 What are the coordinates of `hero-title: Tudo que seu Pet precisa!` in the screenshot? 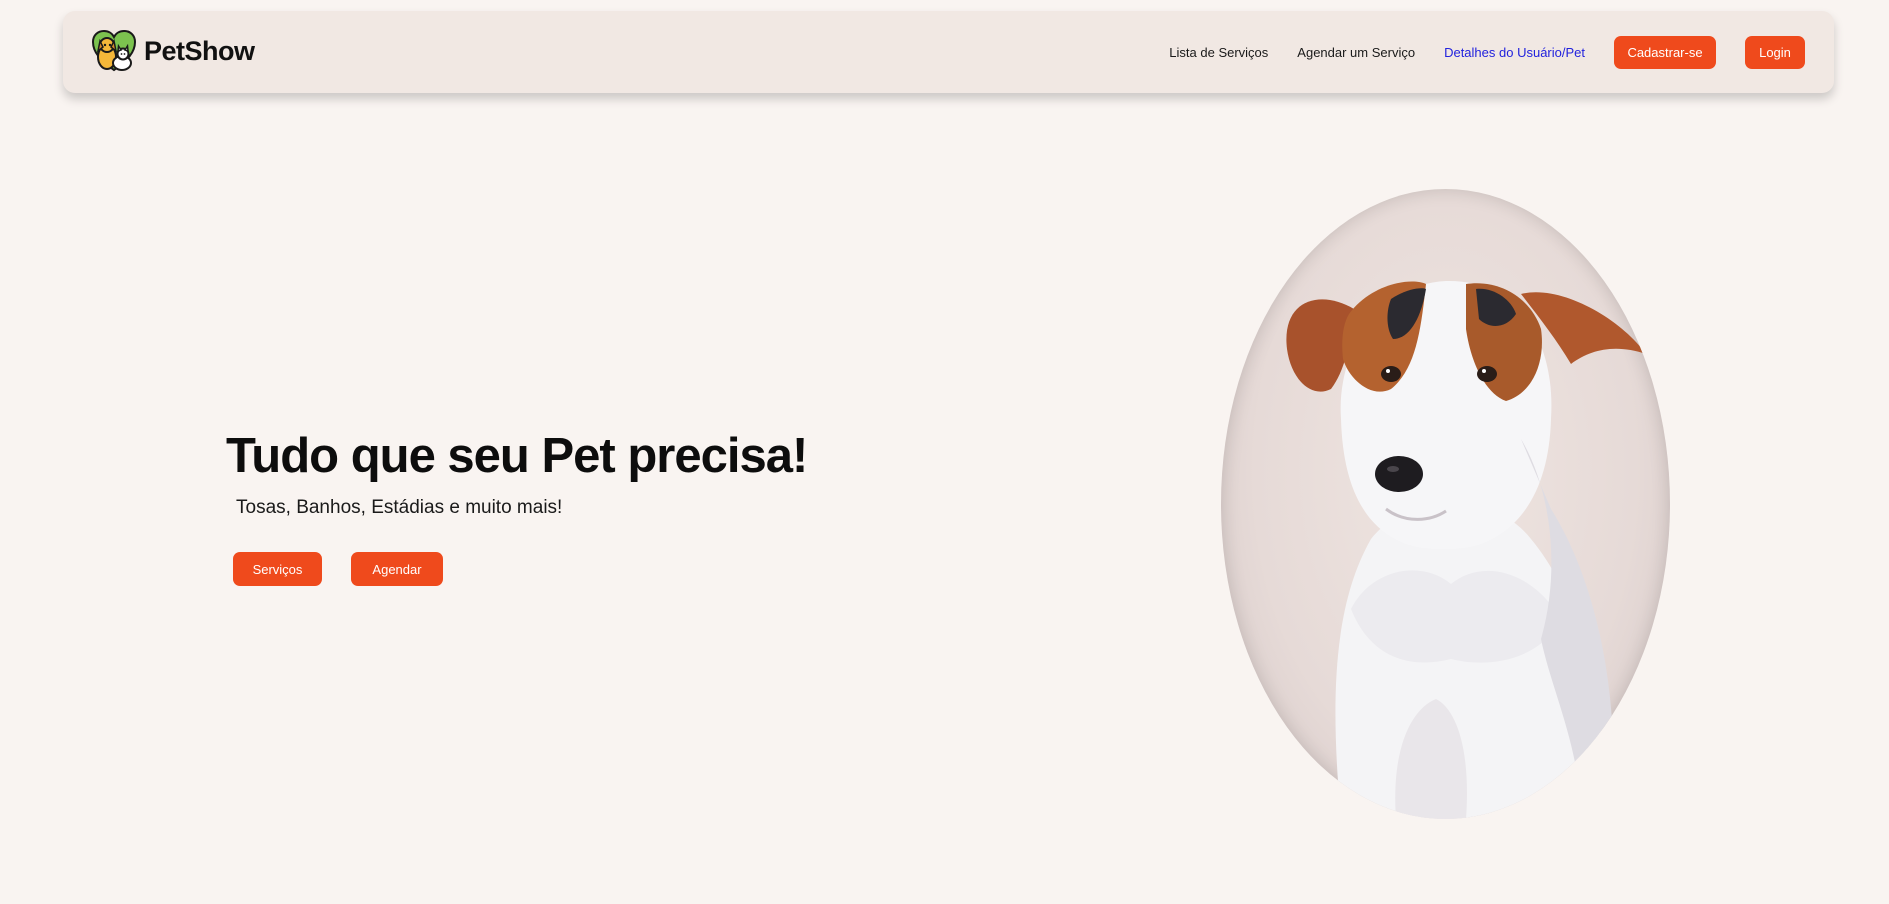 It's located at (517, 456).